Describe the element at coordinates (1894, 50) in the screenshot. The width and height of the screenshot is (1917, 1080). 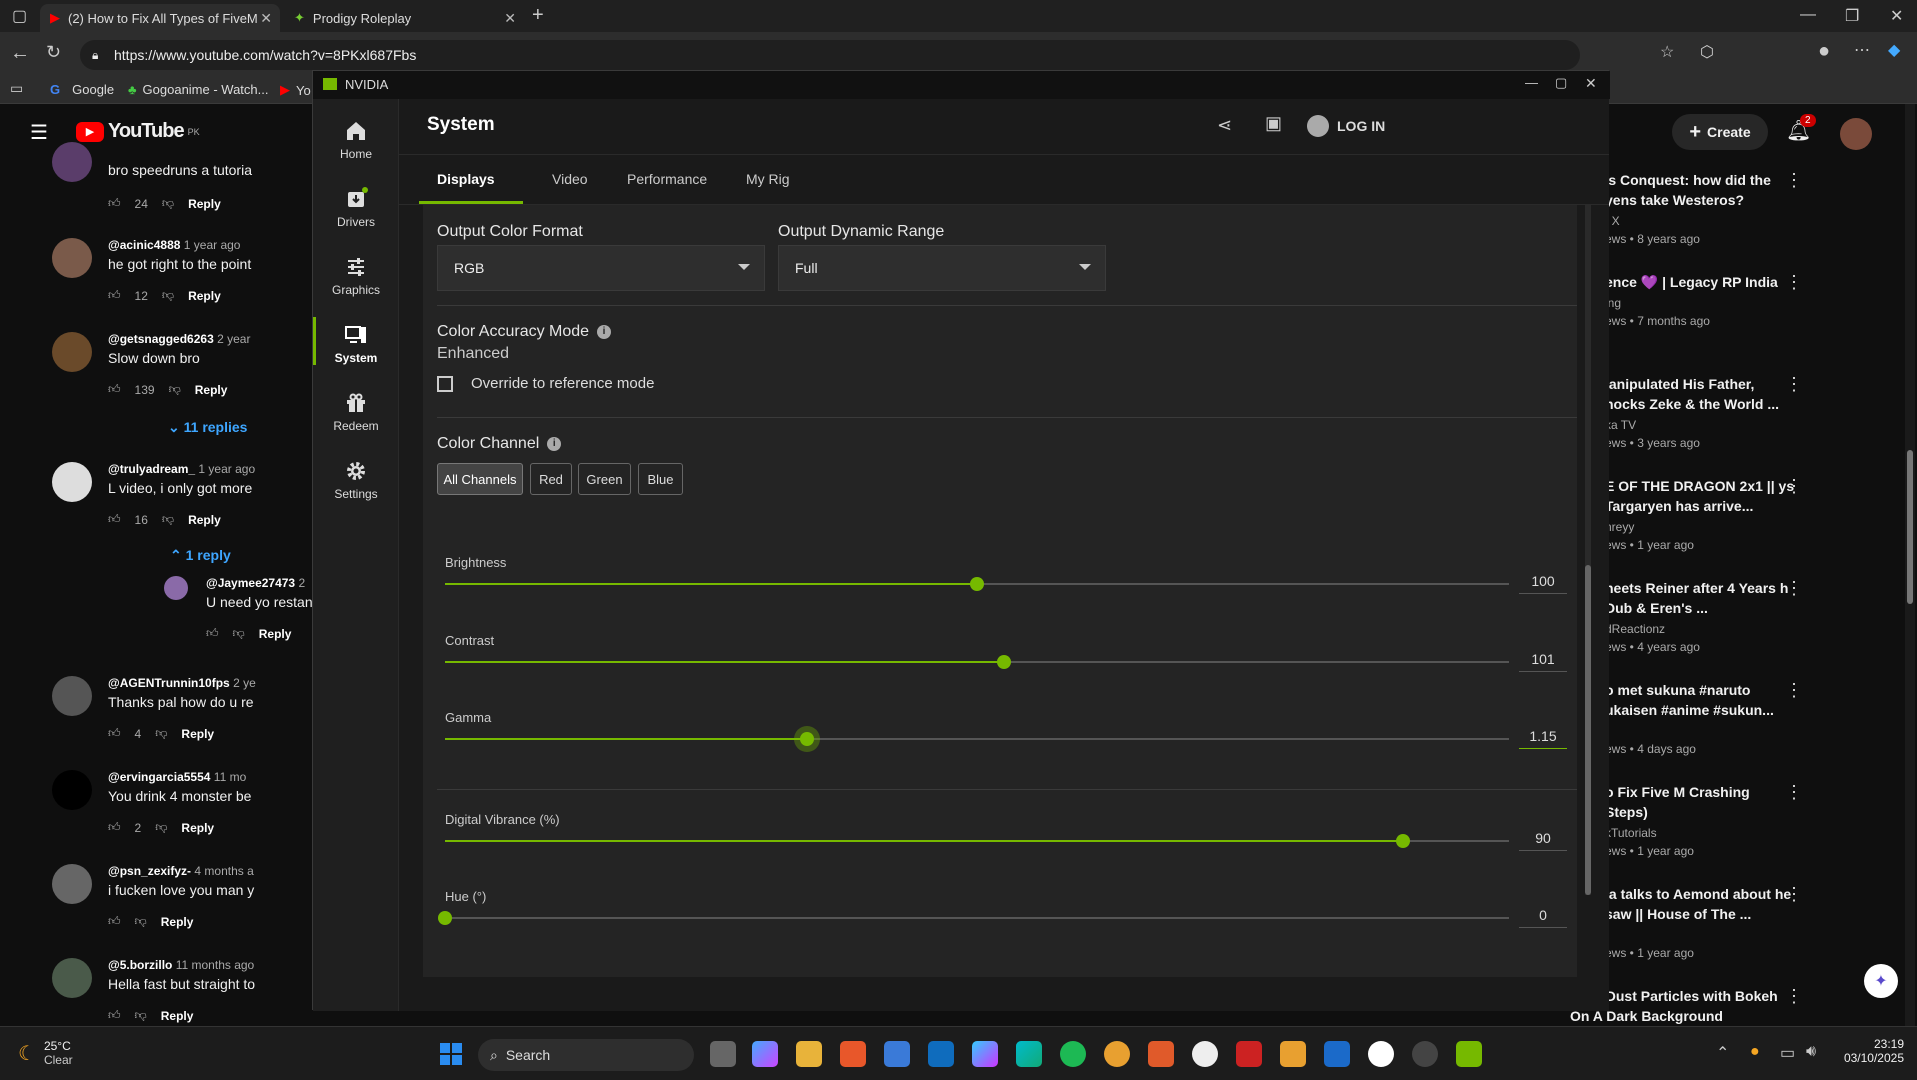
I see `copilot-icon: ◆` at that location.